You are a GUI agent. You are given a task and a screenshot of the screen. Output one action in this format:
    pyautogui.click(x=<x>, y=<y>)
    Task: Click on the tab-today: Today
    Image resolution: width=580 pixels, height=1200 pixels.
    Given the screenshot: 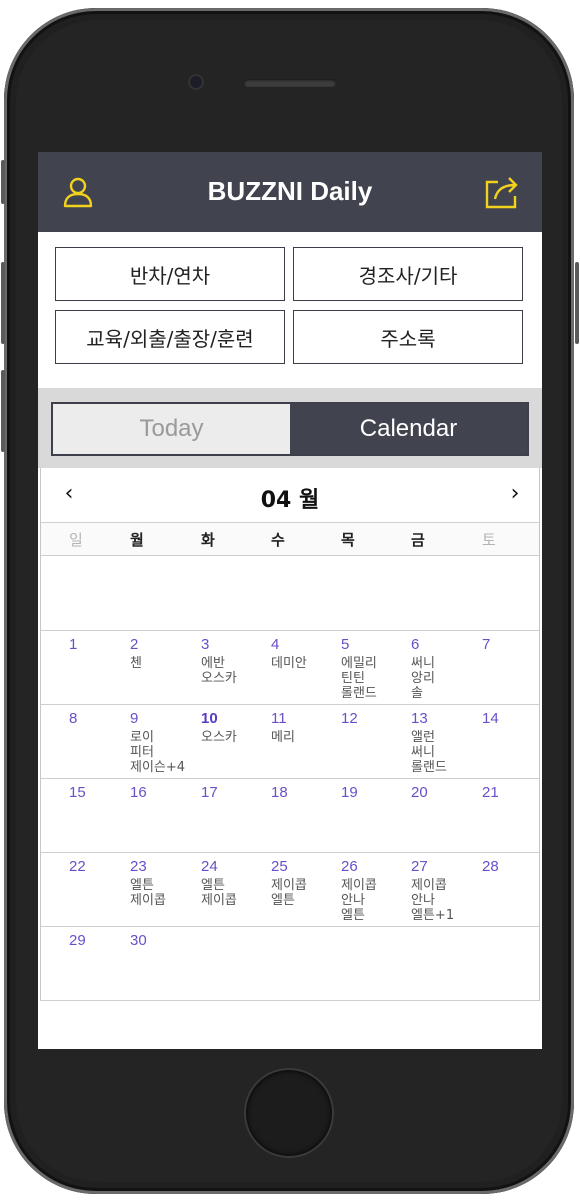 What is the action you would take?
    pyautogui.click(x=171, y=429)
    